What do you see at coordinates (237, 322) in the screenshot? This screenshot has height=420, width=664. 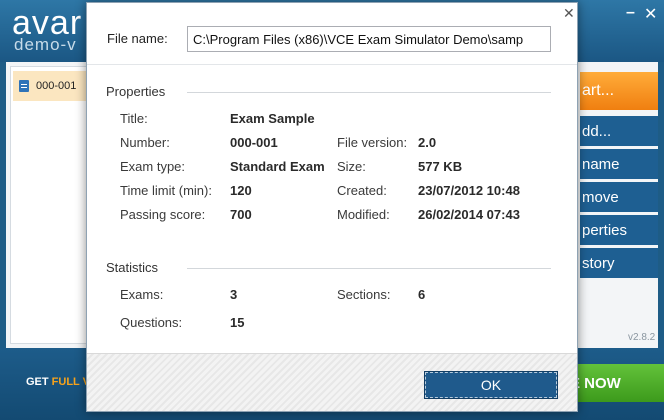 I see `questions-value: 15` at bounding box center [237, 322].